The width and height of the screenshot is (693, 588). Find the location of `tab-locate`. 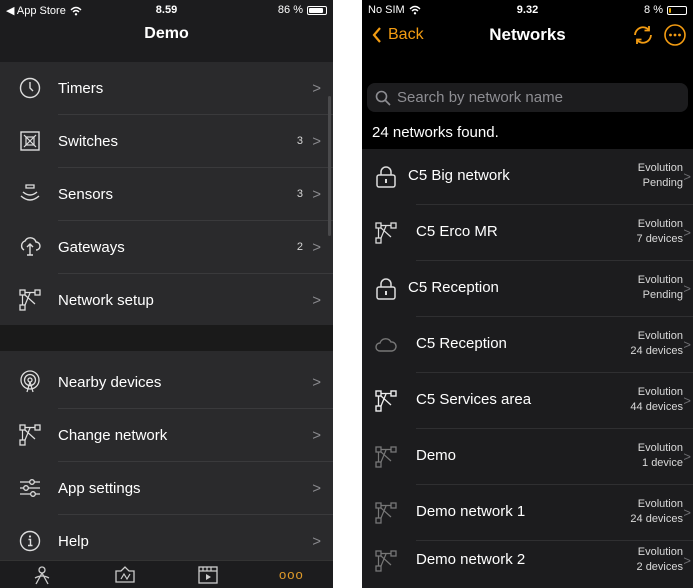

tab-locate is located at coordinates (42, 575).